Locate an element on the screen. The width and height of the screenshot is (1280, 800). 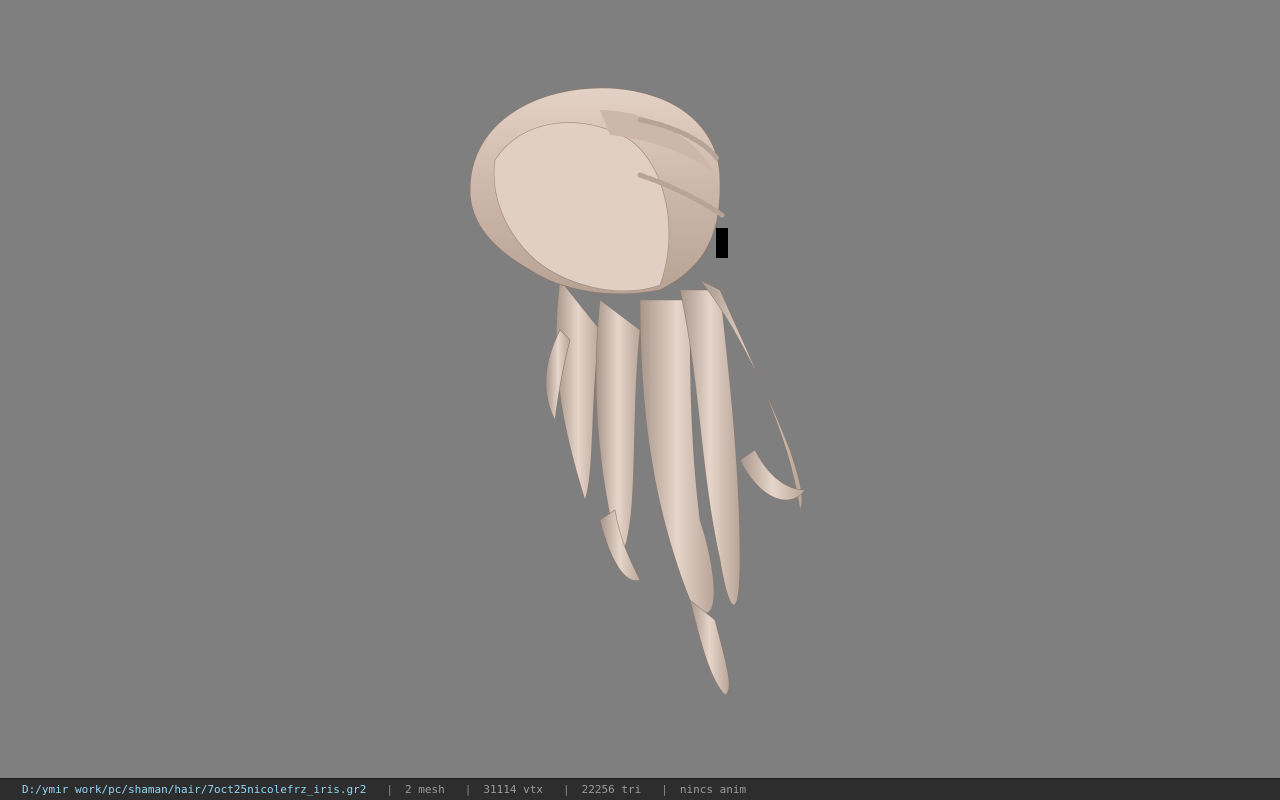
hair-strands-back is located at coordinates (675, 487).